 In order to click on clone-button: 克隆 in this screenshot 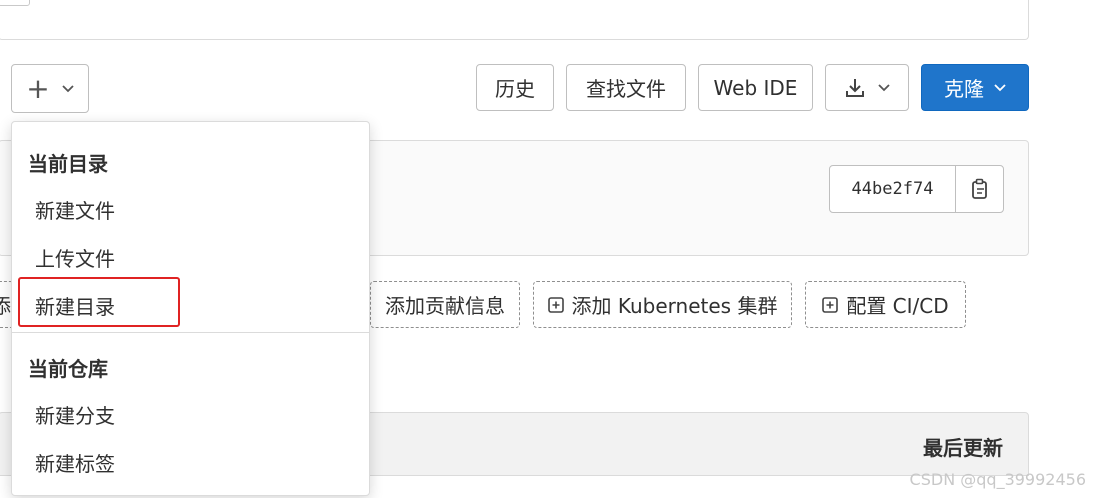, I will do `click(975, 87)`.